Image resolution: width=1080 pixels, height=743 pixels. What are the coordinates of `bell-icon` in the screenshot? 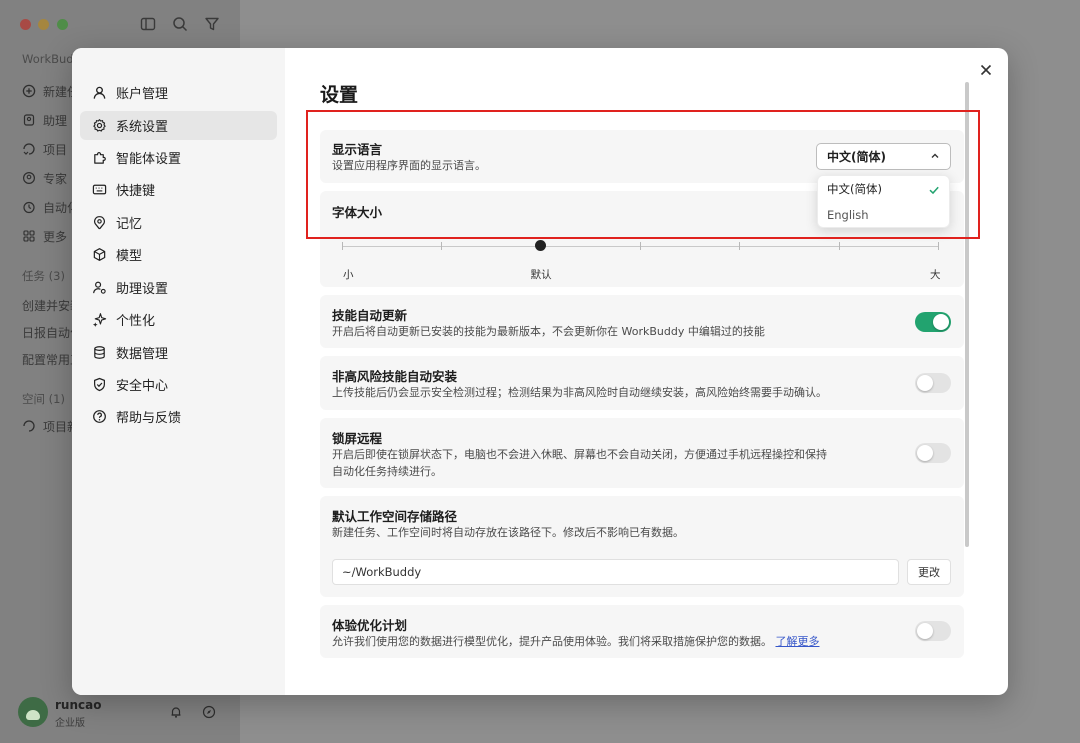 It's located at (176, 712).